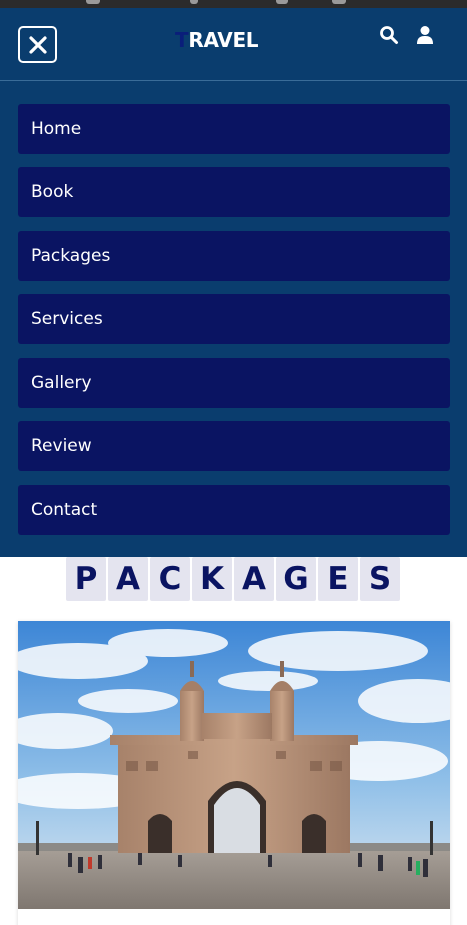 The image size is (467, 925). I want to click on nav-item-book: Book, so click(234, 192).